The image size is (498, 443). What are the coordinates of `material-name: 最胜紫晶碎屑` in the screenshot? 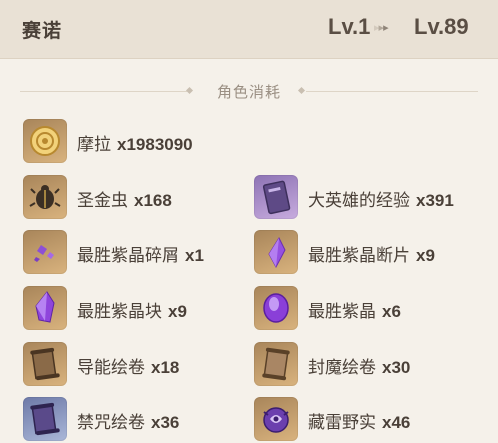 It's located at (128, 256).